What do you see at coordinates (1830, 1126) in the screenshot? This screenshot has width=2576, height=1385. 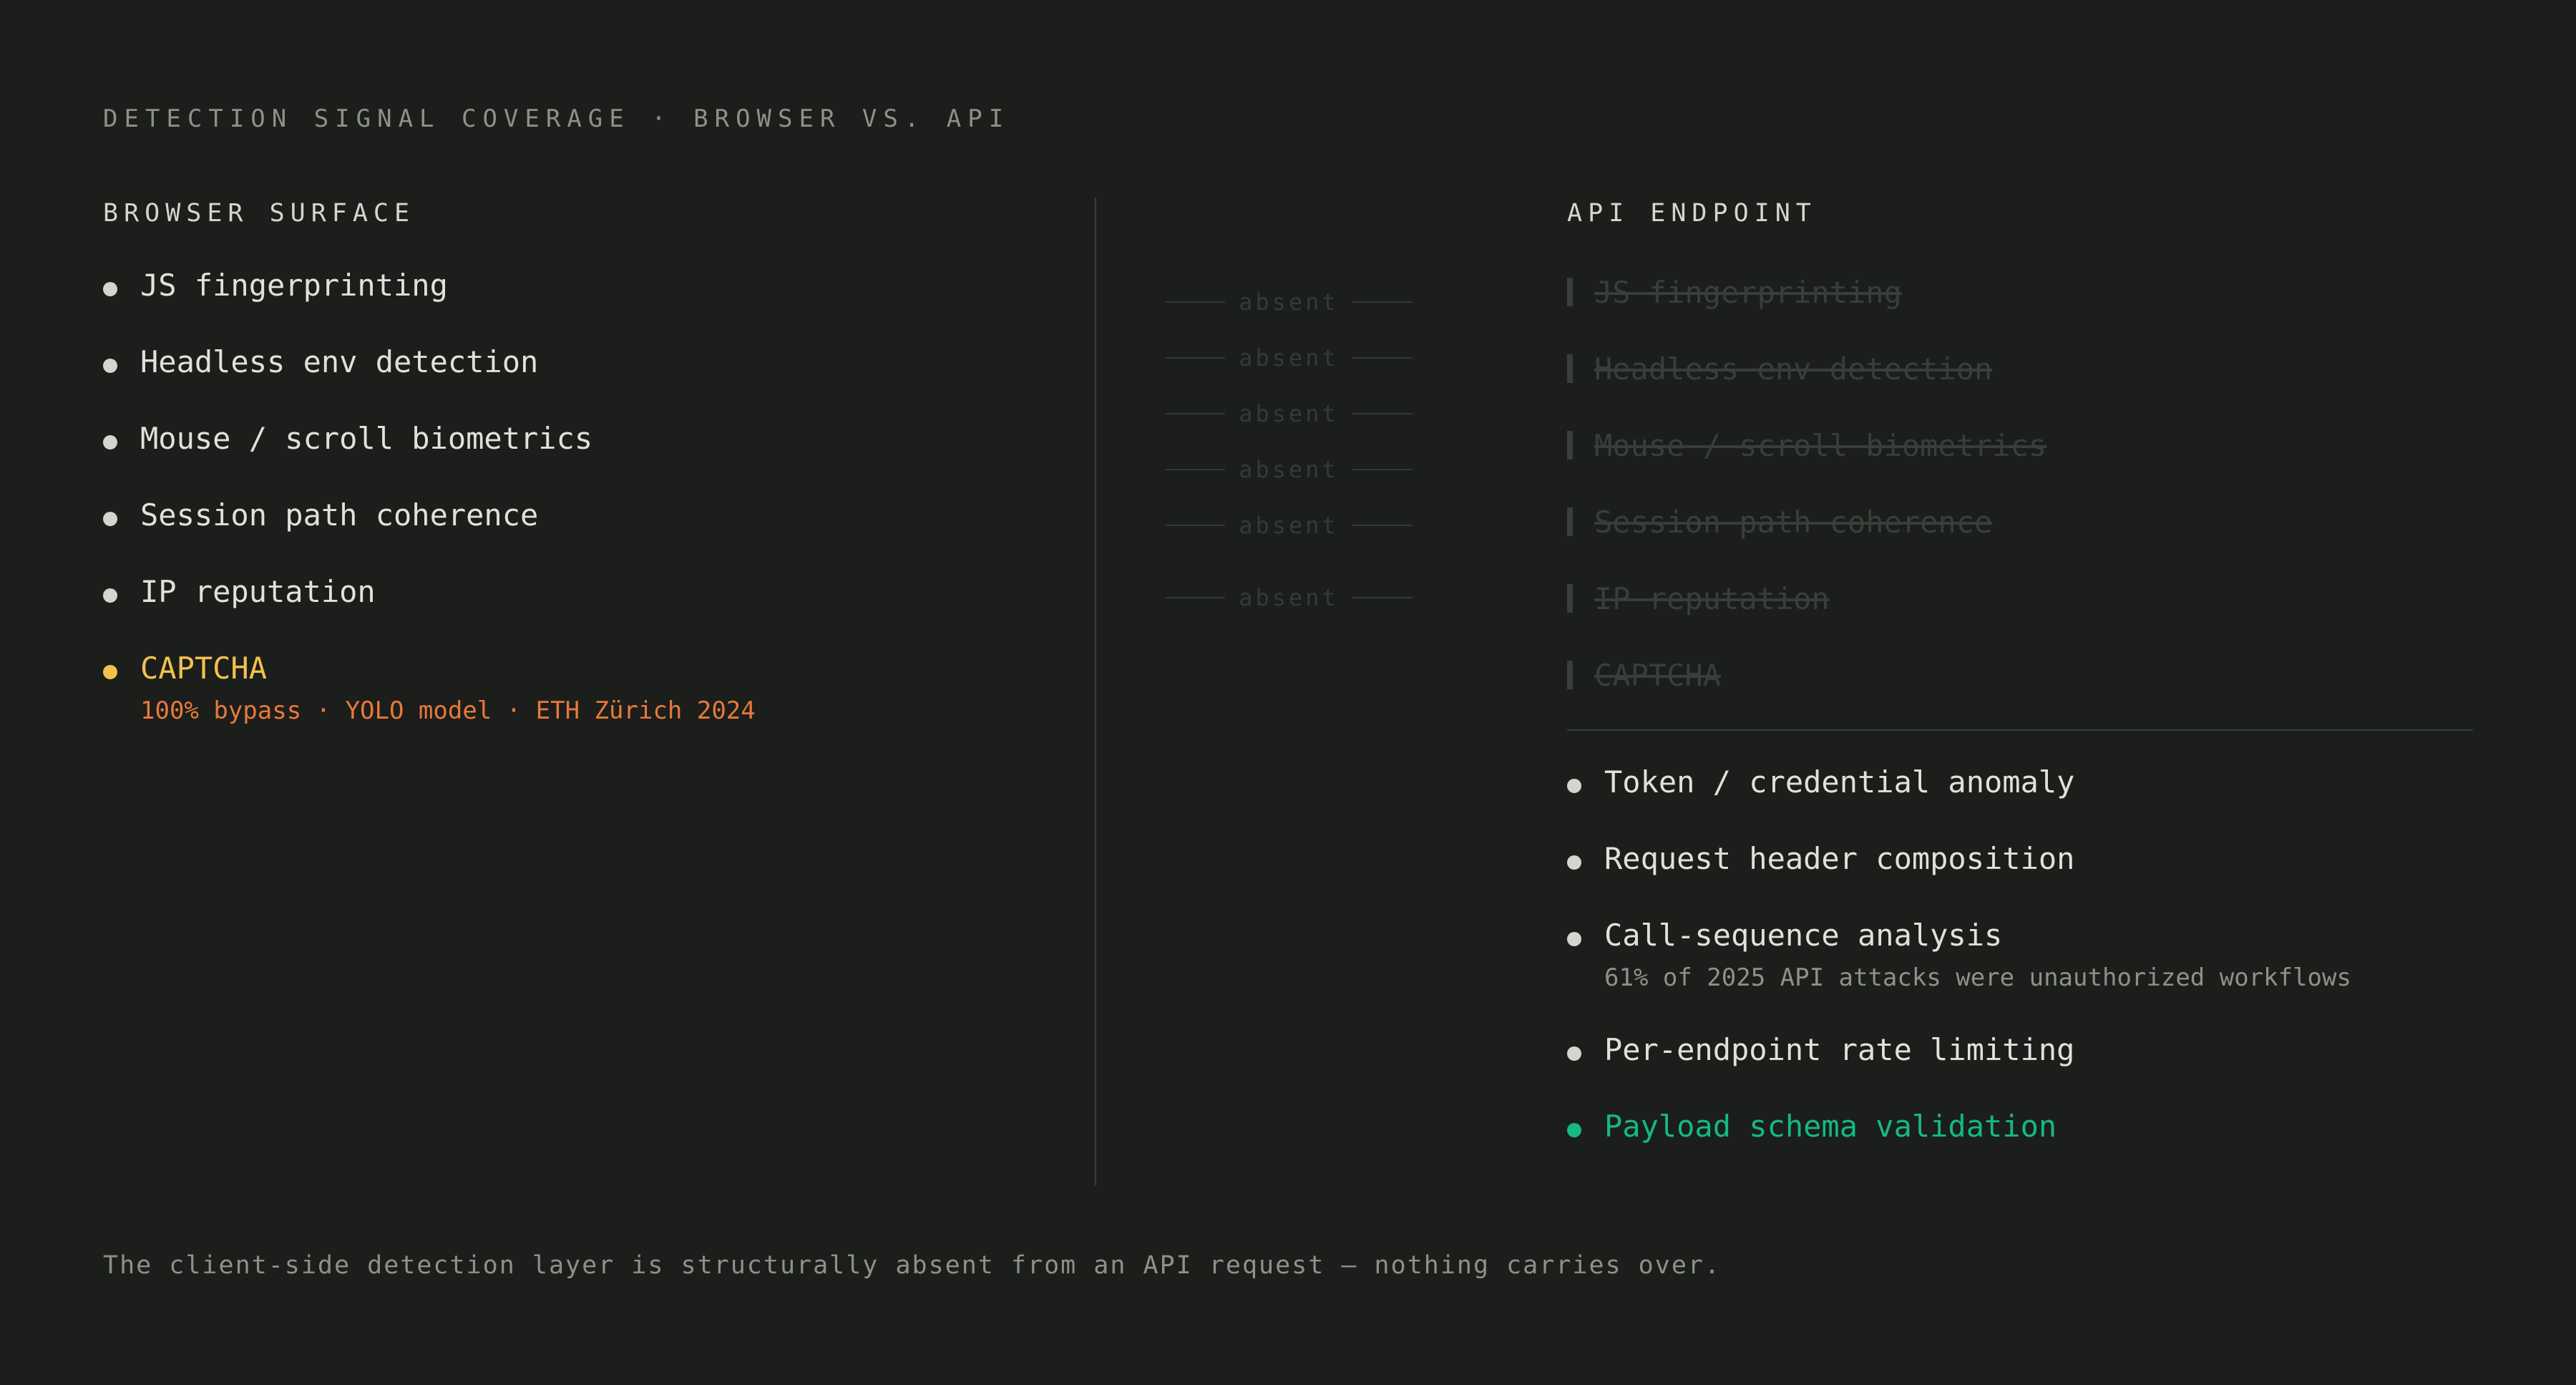 I see `api-item-label: Payload schema validation` at bounding box center [1830, 1126].